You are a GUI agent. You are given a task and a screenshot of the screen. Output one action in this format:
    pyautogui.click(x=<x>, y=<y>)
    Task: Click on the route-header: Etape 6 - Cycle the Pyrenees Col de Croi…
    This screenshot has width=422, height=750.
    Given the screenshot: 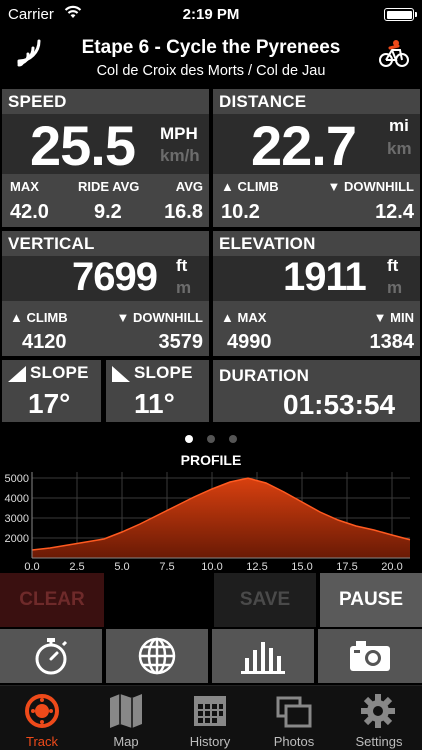 What is the action you would take?
    pyautogui.click(x=211, y=58)
    